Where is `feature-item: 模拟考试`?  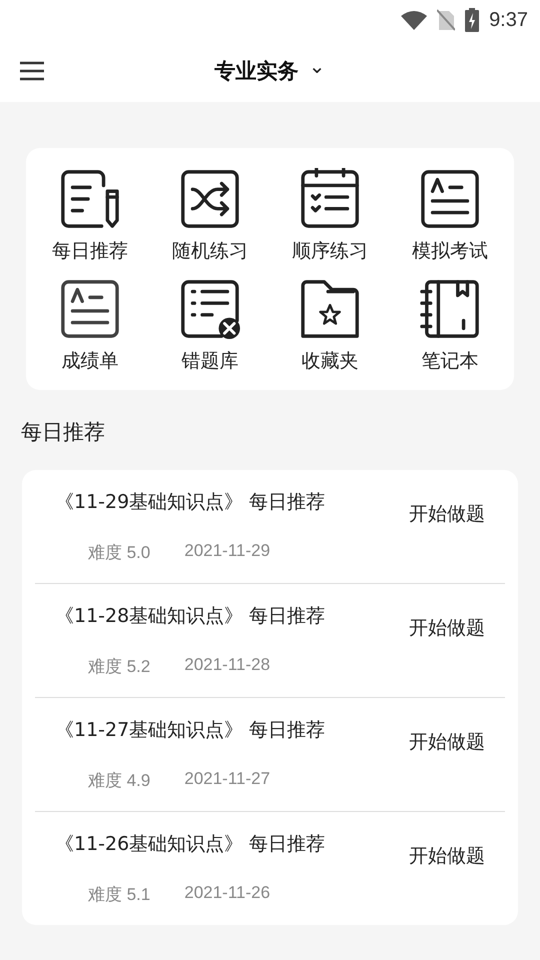 feature-item: 模拟考试 is located at coordinates (450, 216).